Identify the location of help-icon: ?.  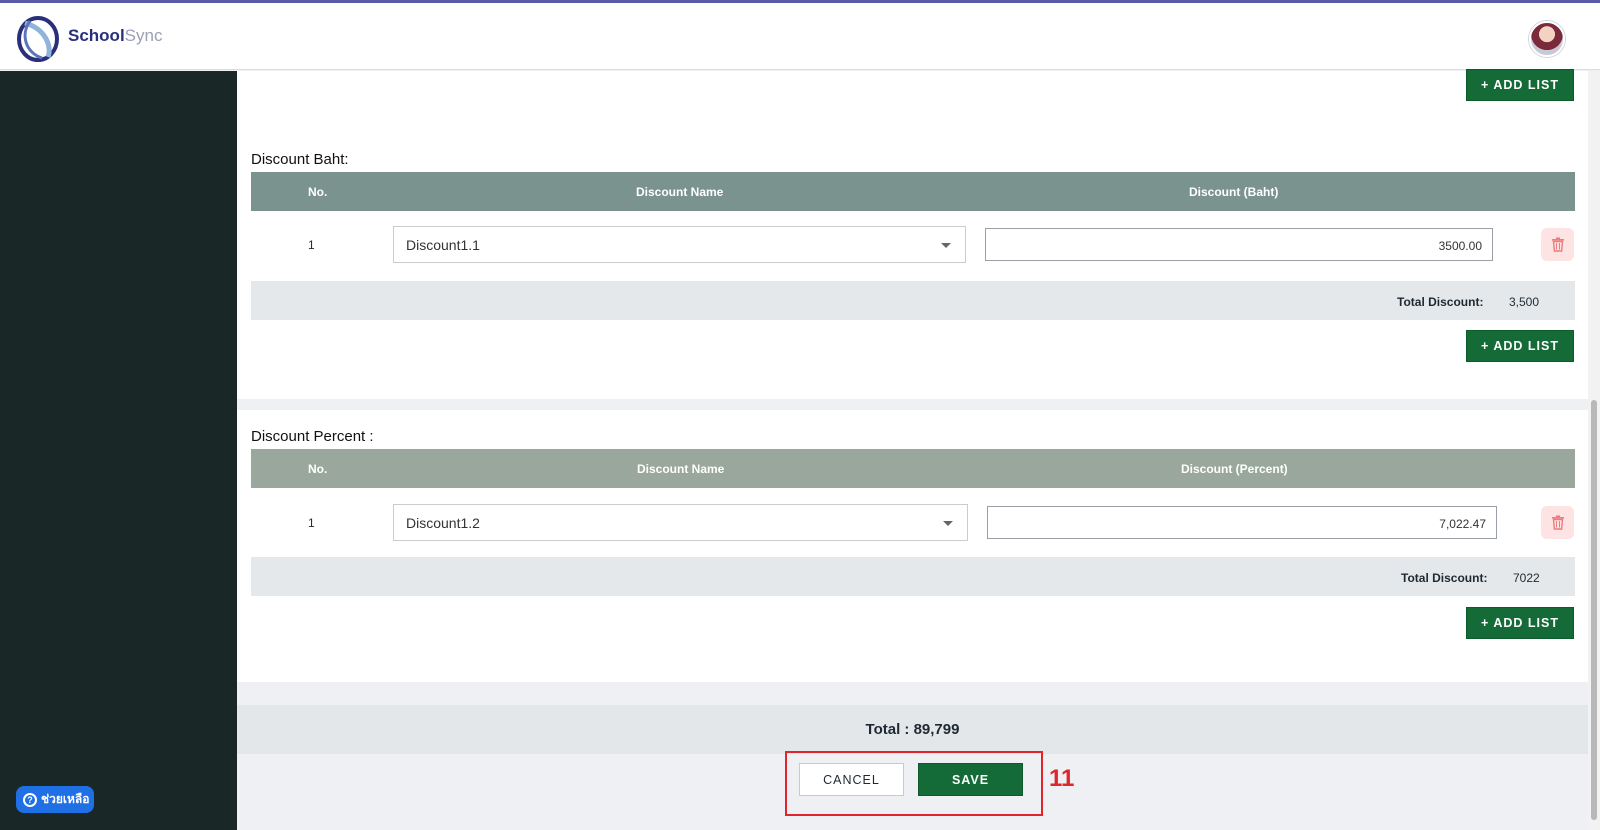
(30, 799).